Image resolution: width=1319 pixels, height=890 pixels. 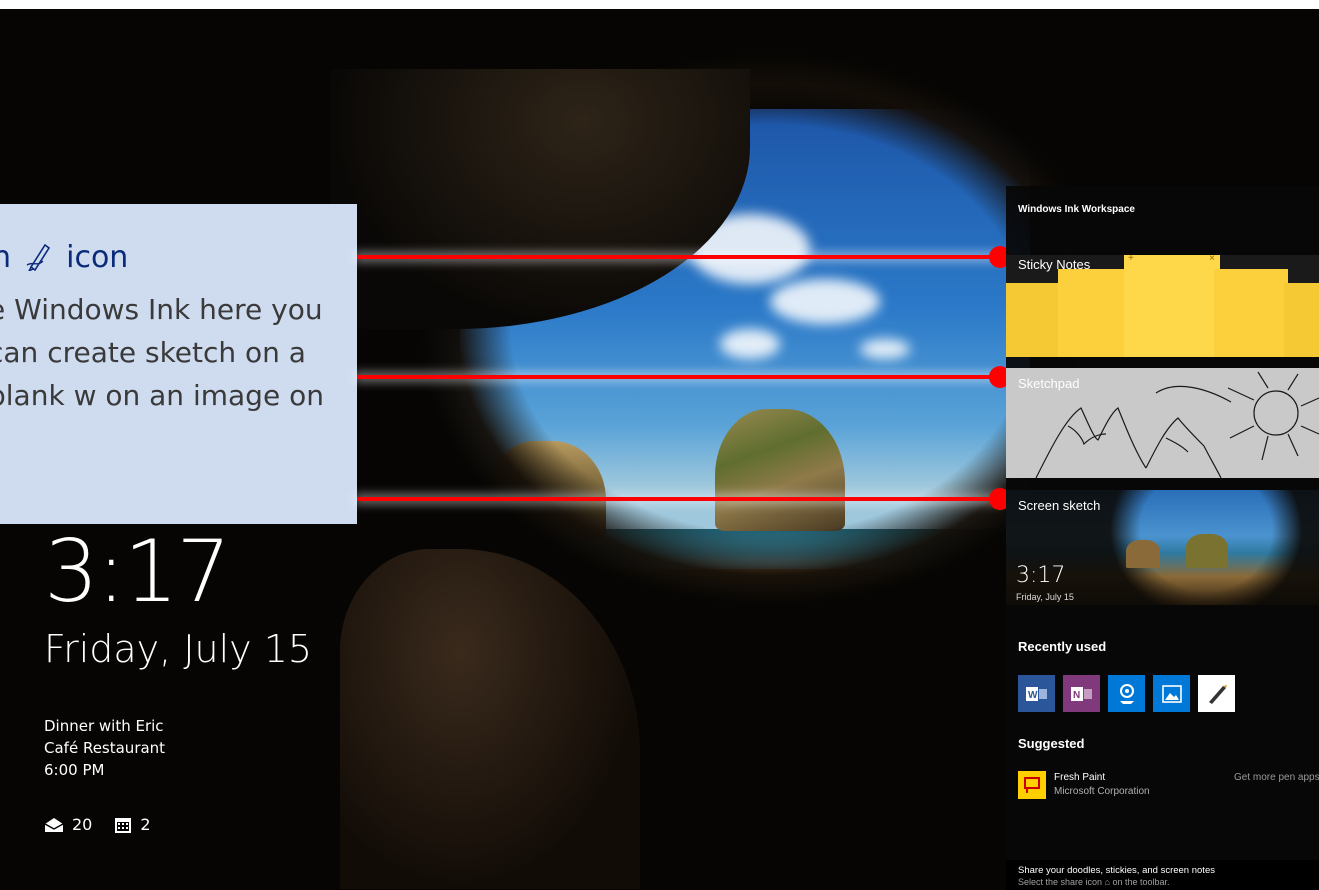 I want to click on sticky-notes-tile: + × Sticky Notes, so click(x=1162, y=306).